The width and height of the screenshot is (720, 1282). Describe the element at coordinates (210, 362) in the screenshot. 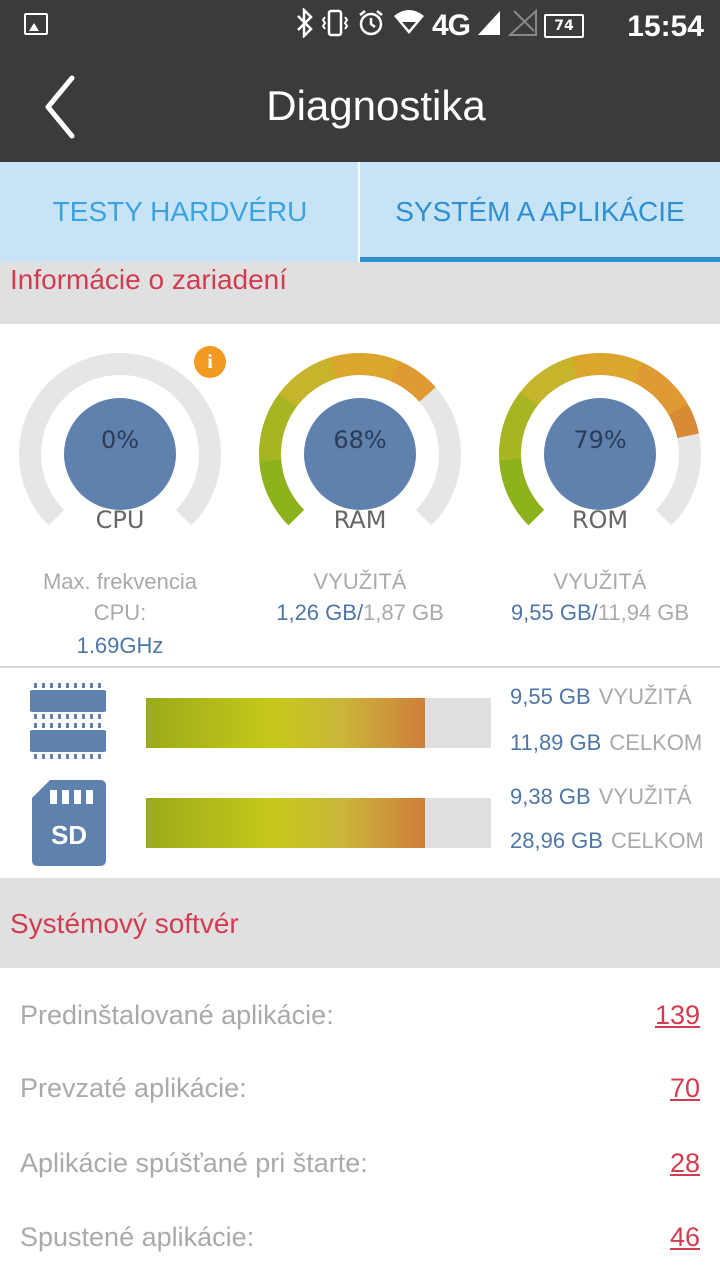

I see `info-icon: i` at that location.